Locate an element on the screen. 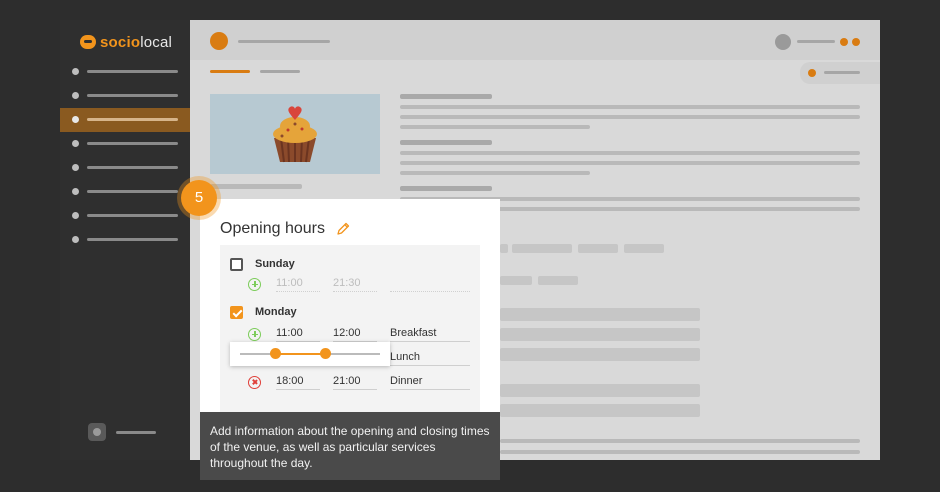  user-avatar is located at coordinates (783, 42).